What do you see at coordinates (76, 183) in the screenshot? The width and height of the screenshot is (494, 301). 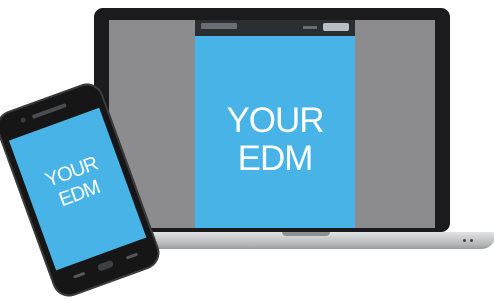 I see `phone-edm-text: YOUR EDM` at bounding box center [76, 183].